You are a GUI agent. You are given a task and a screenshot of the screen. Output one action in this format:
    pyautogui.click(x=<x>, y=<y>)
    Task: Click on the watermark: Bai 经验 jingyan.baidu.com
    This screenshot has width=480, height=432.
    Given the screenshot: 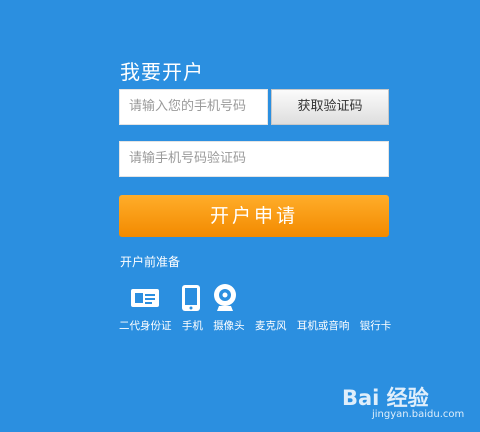 What is the action you would take?
    pyautogui.click(x=407, y=404)
    